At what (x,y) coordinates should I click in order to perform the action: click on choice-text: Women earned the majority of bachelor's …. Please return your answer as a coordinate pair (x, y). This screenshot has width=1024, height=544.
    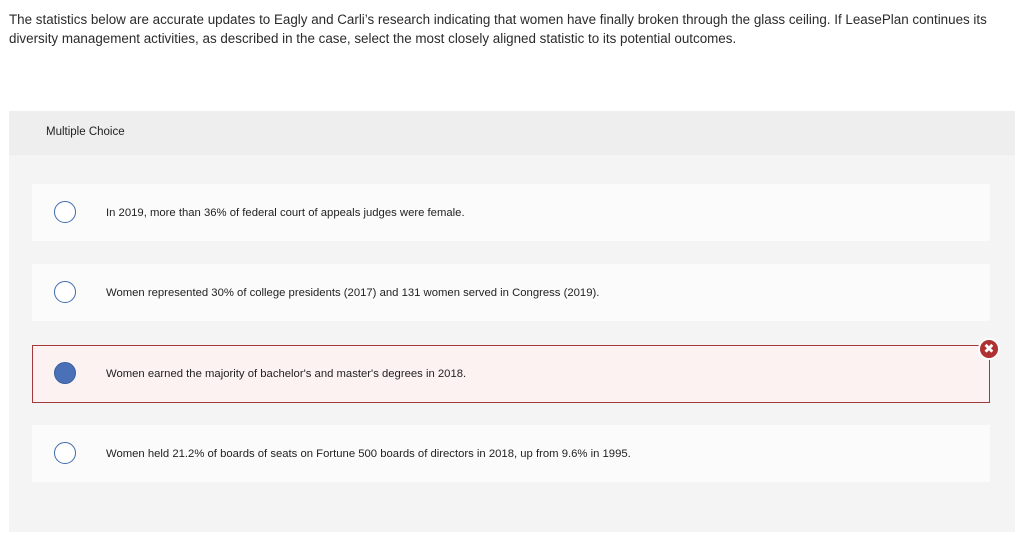
    Looking at the image, I should click on (286, 374).